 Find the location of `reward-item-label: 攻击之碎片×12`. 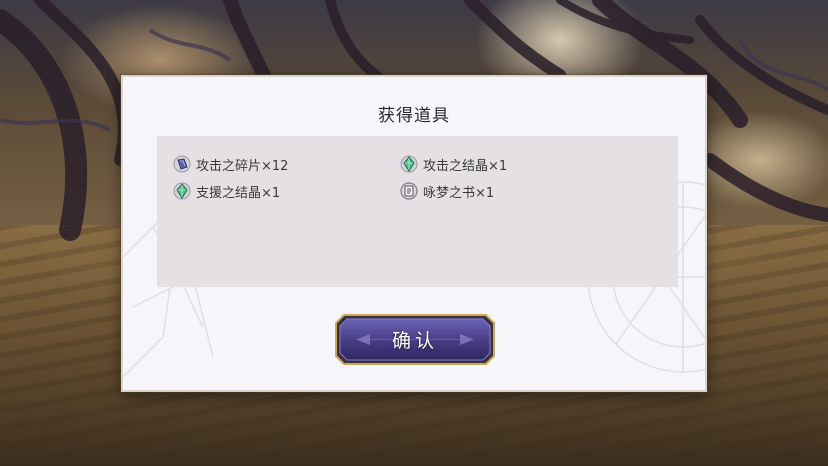

reward-item-label: 攻击之碎片×12 is located at coordinates (242, 166).